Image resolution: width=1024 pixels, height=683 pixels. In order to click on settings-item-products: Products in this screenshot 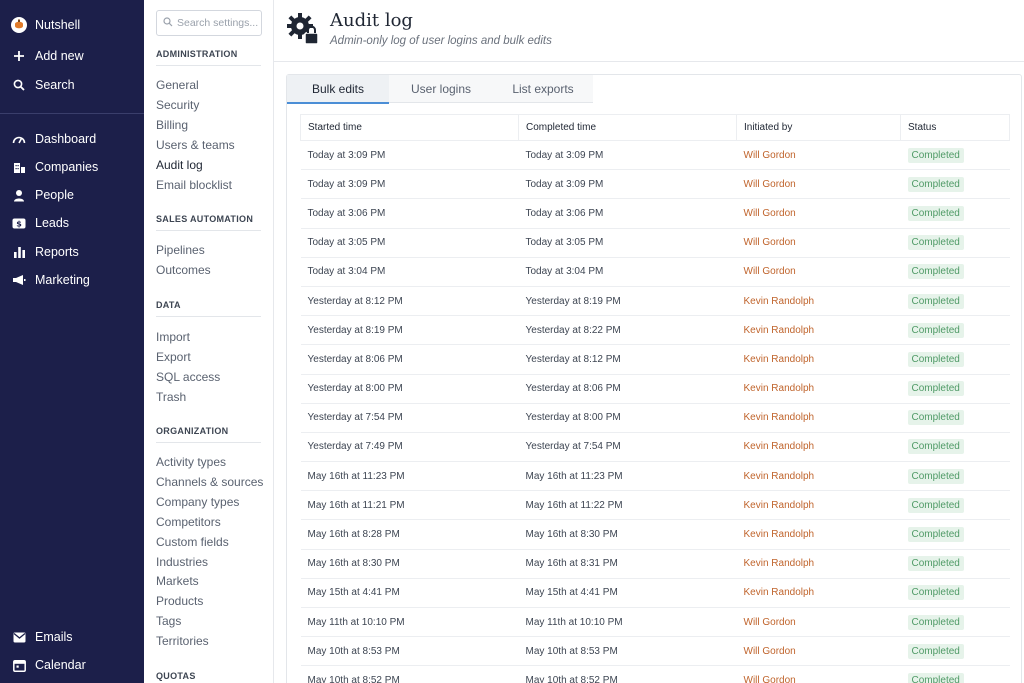, I will do `click(179, 601)`.